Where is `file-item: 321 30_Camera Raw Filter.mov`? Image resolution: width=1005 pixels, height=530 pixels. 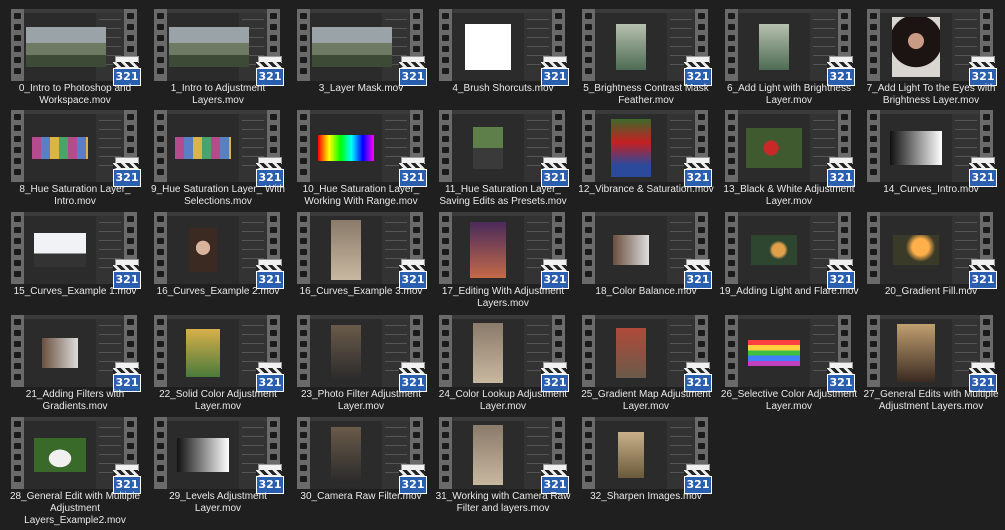
file-item: 321 30_Camera Raw Filter.mov is located at coordinates (366, 467).